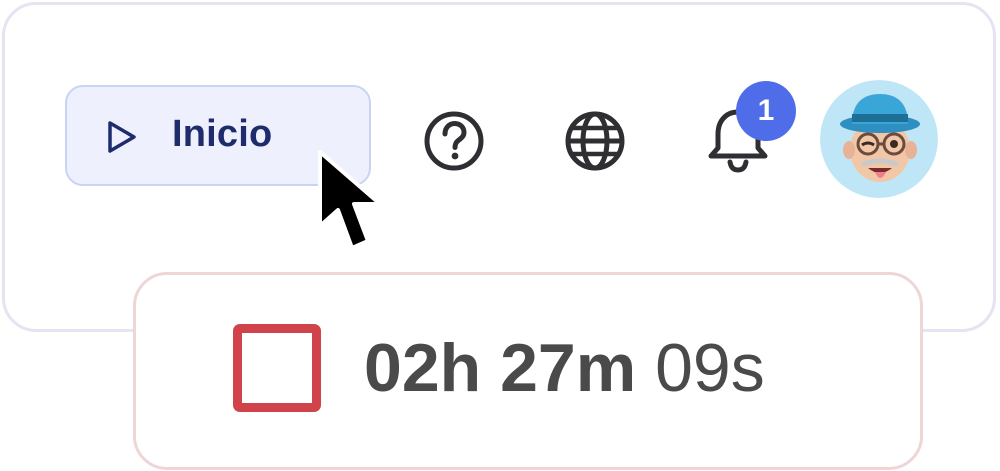  I want to click on elapsed-timer: 02h 27m 09s, so click(564, 368).